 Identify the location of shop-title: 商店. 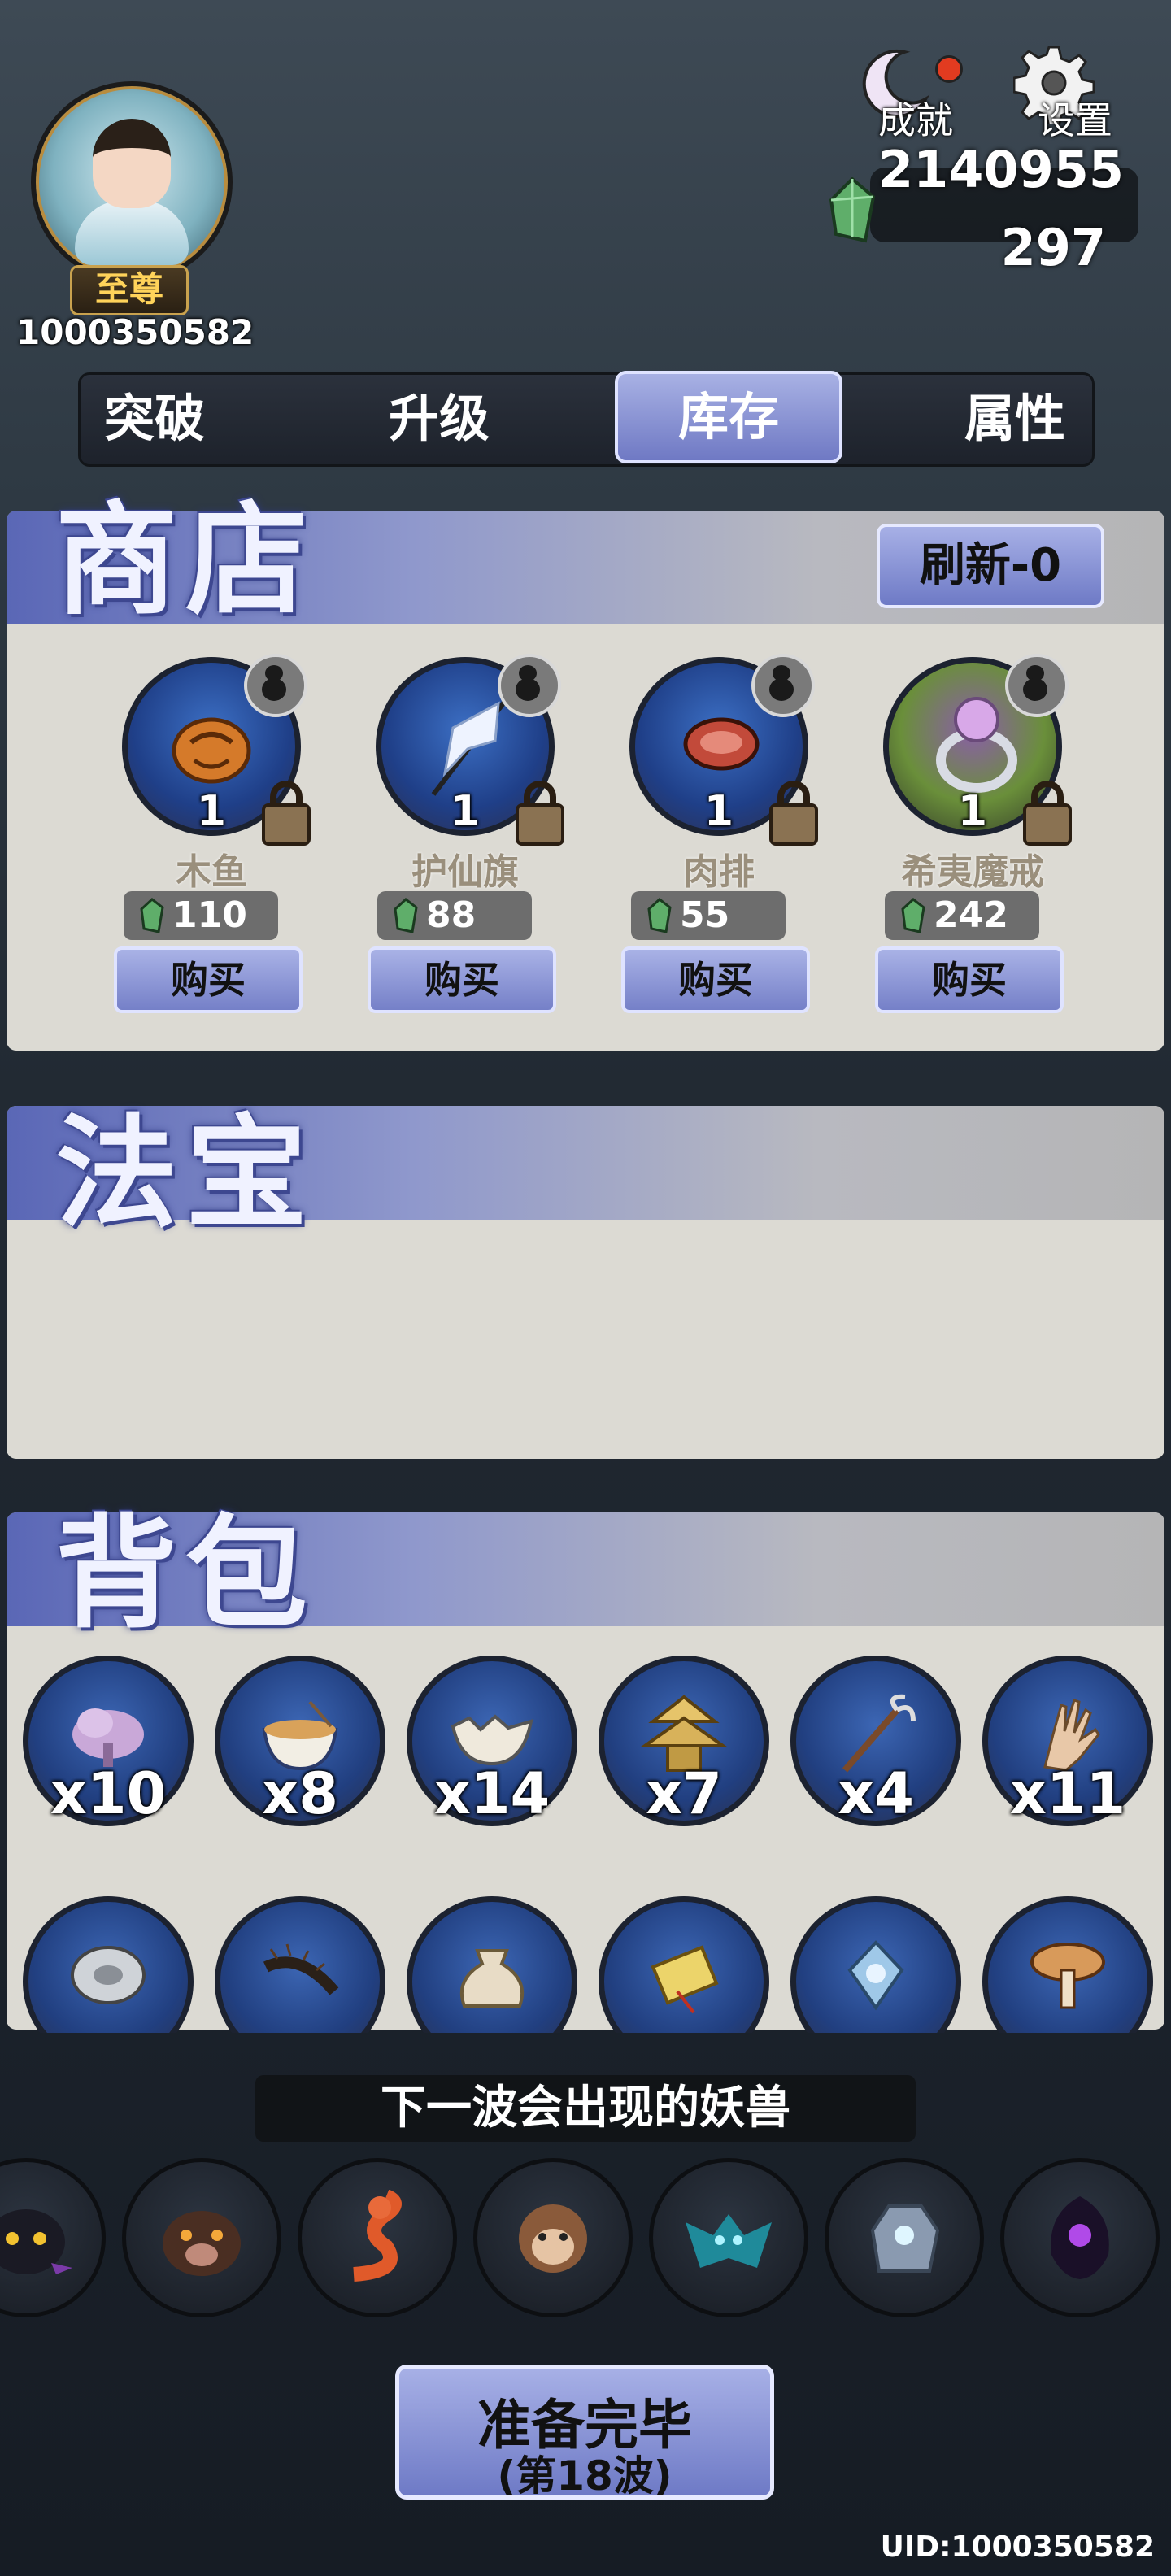
(186, 561).